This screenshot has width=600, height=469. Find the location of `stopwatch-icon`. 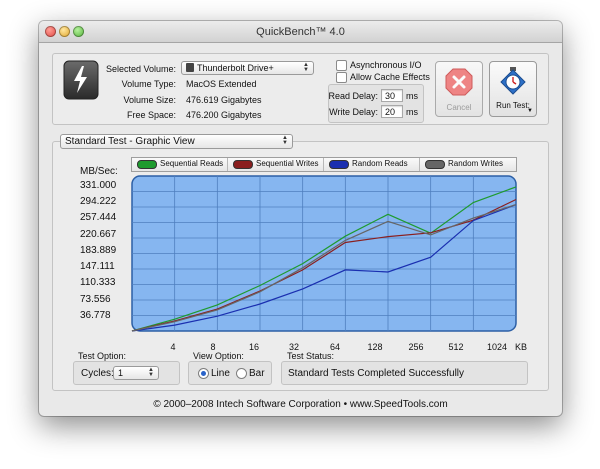

stopwatch-icon is located at coordinates (513, 81).